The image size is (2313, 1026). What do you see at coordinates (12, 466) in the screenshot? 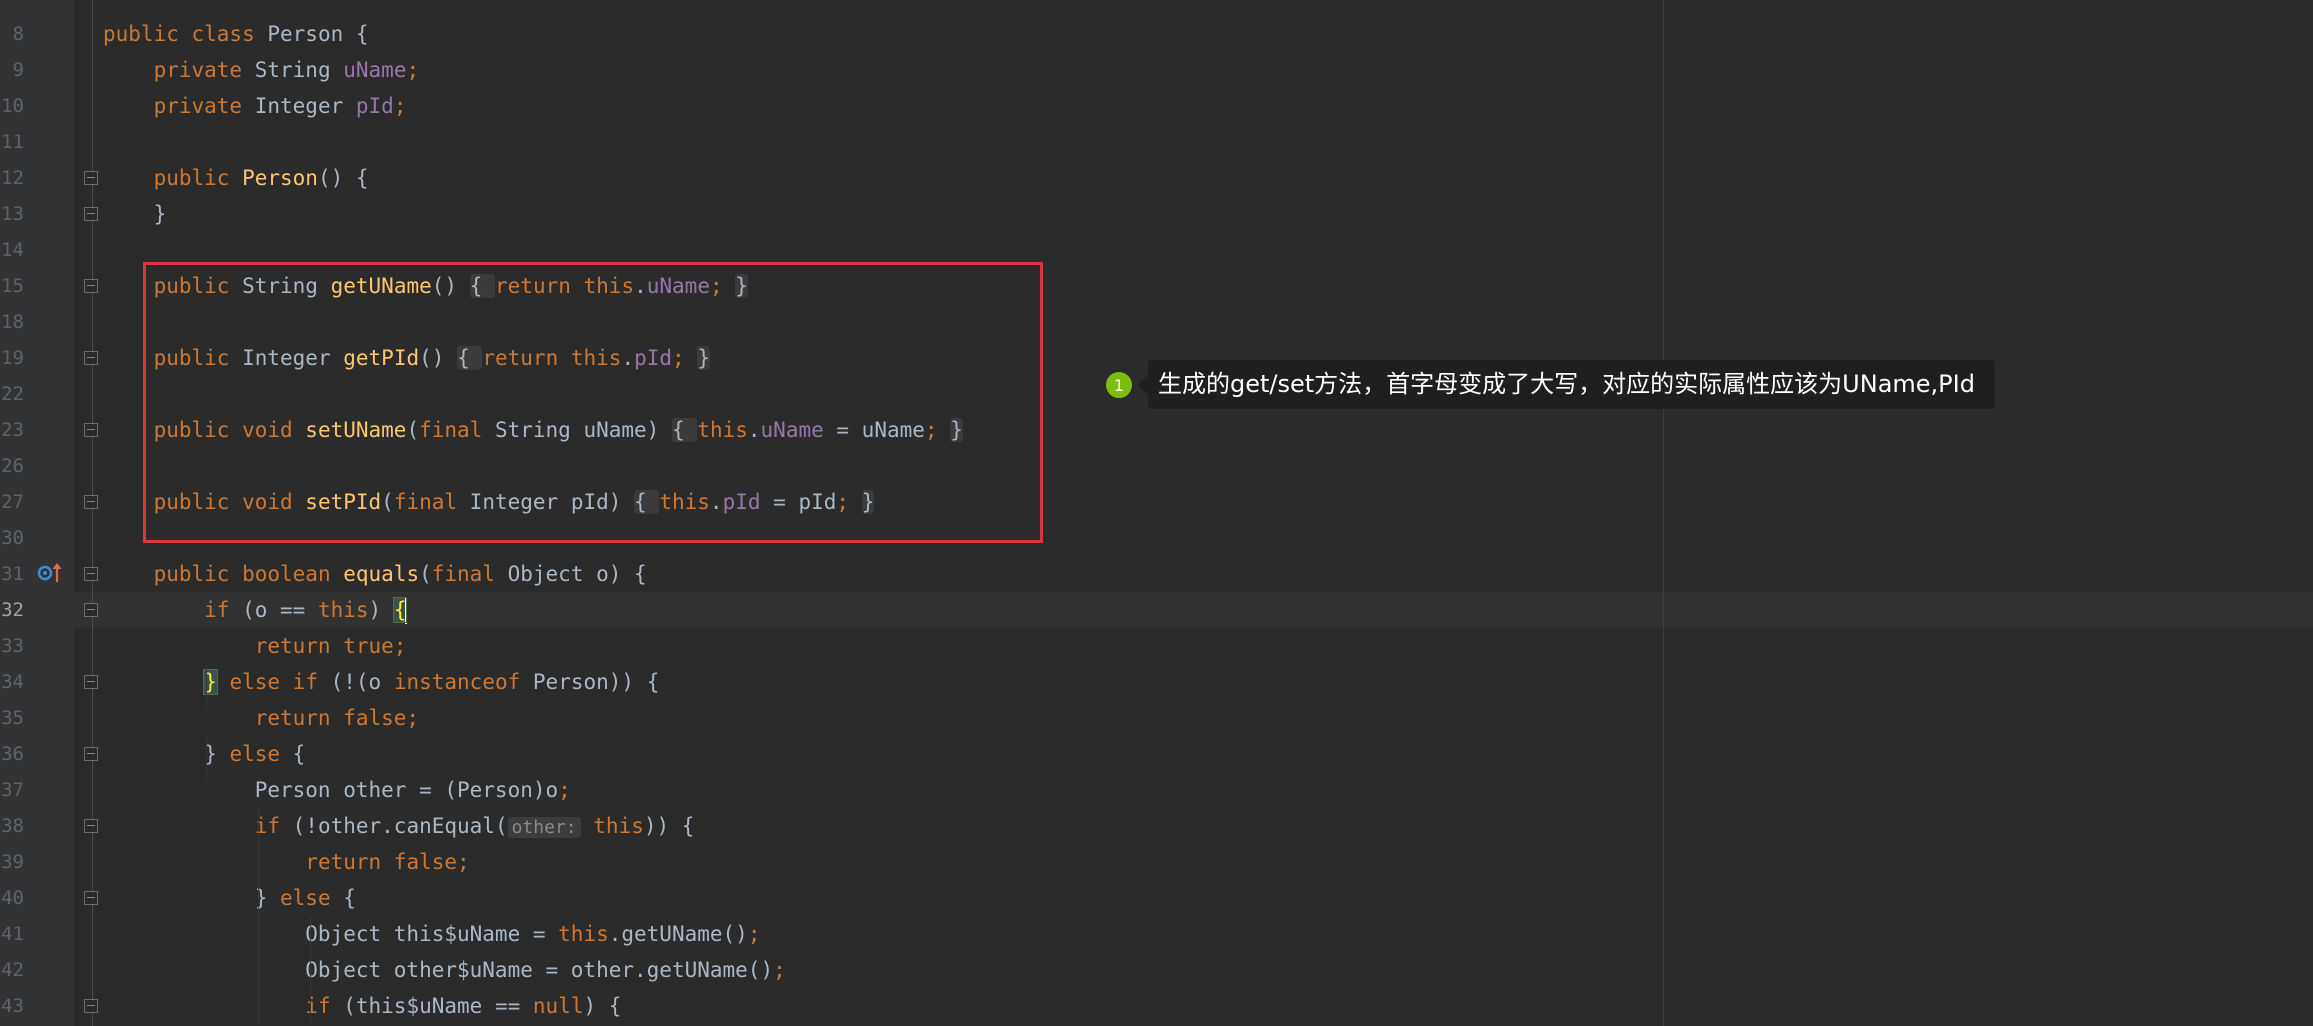
I see `line-number: 26` at bounding box center [12, 466].